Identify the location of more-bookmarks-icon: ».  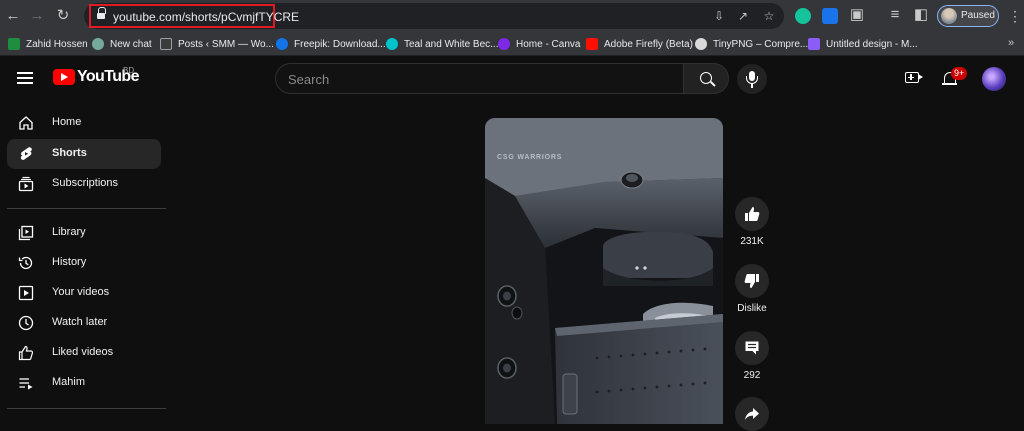
(1011, 43).